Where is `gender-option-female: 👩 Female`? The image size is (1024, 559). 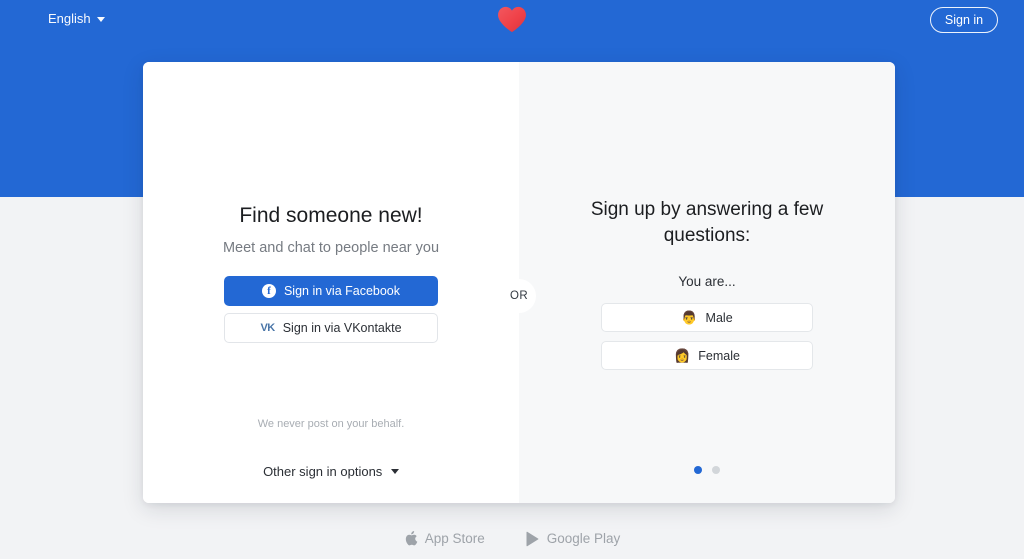
gender-option-female: 👩 Female is located at coordinates (707, 355).